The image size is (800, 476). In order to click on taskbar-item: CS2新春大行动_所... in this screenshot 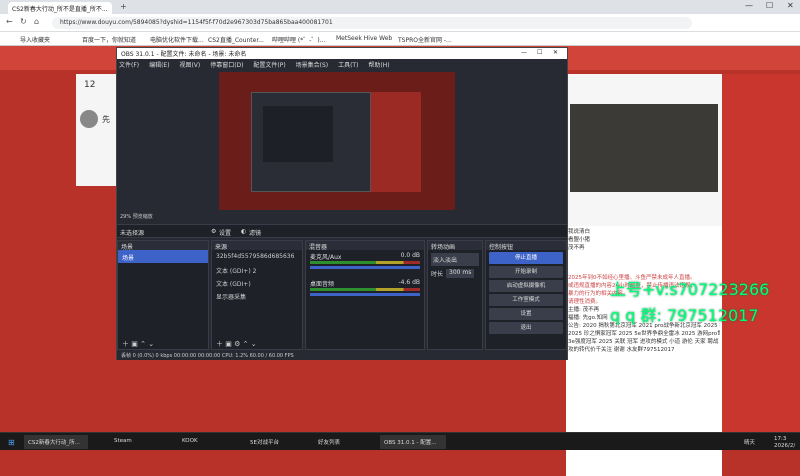, I will do `click(56, 442)`.